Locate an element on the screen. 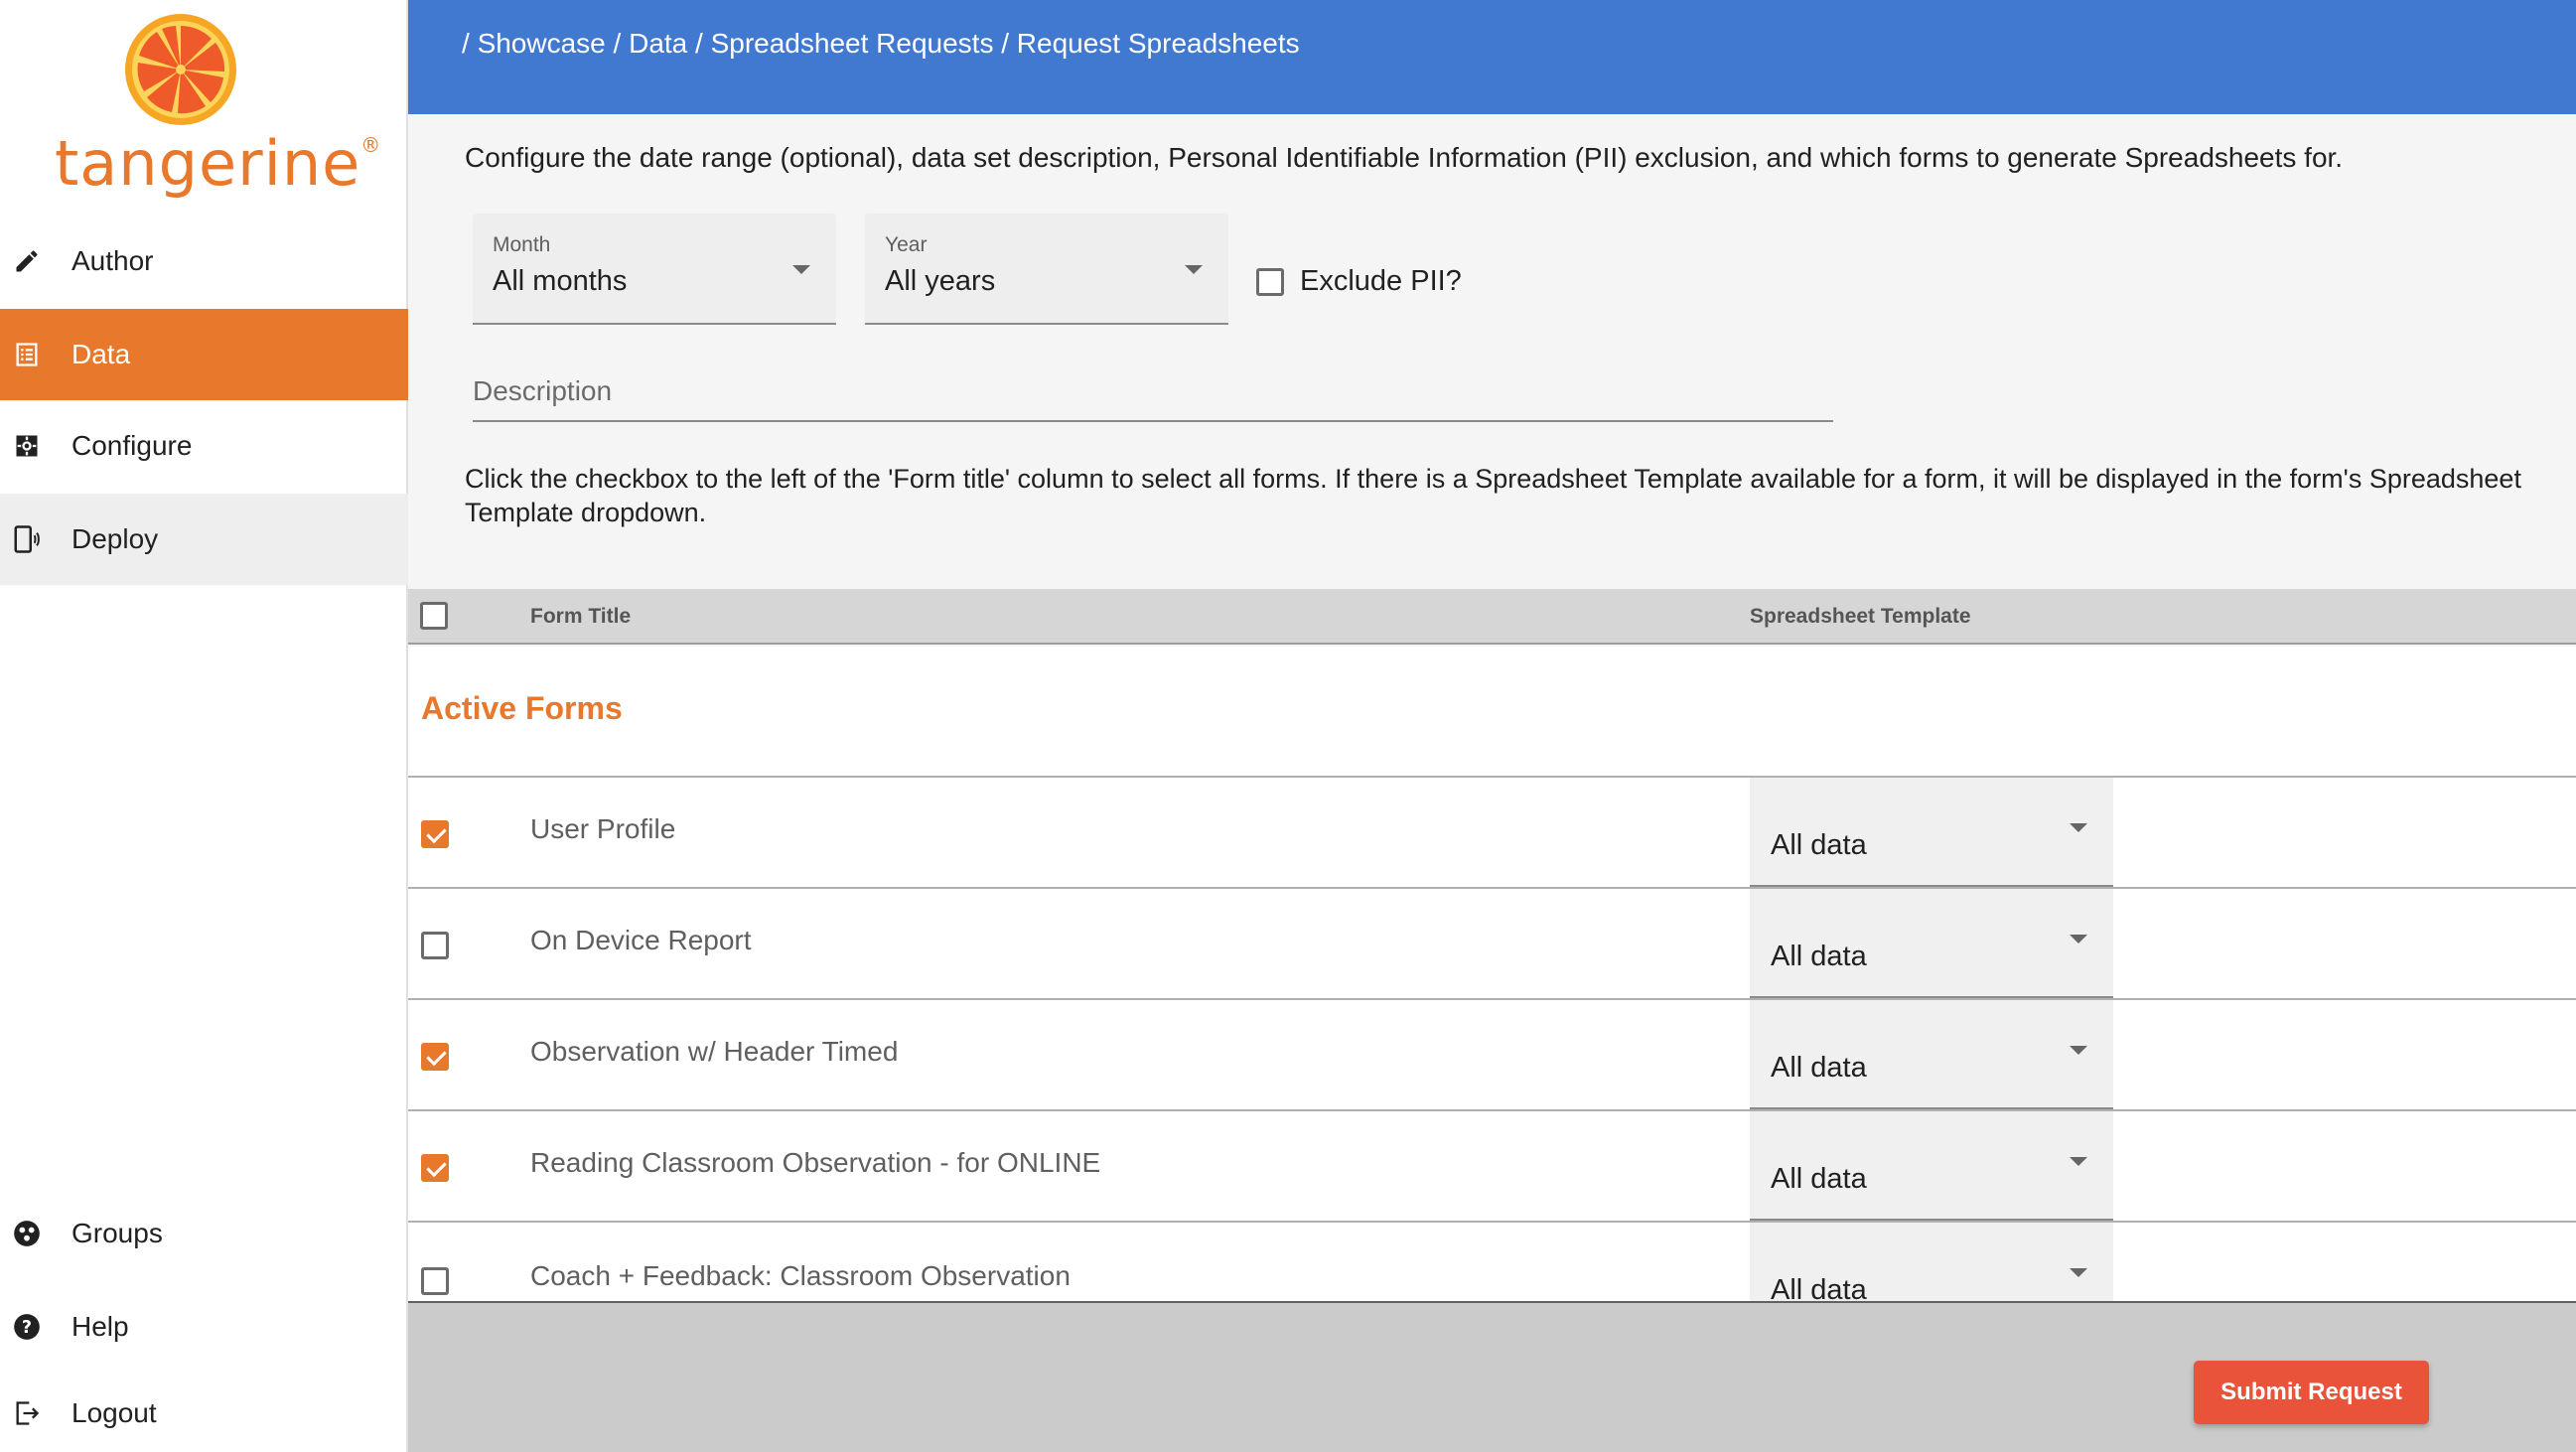  pencil-icon is located at coordinates (27, 261).